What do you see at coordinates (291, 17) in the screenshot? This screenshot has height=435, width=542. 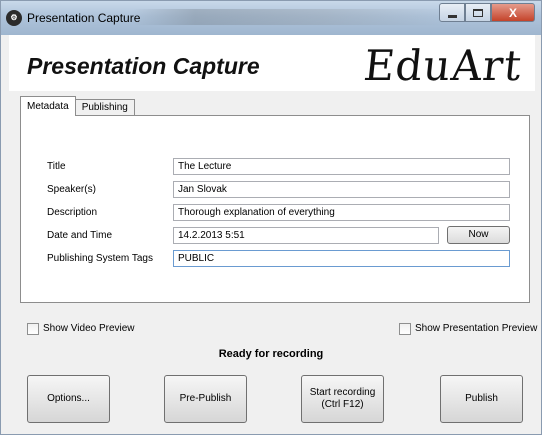 I see `title-bar-blur` at bounding box center [291, 17].